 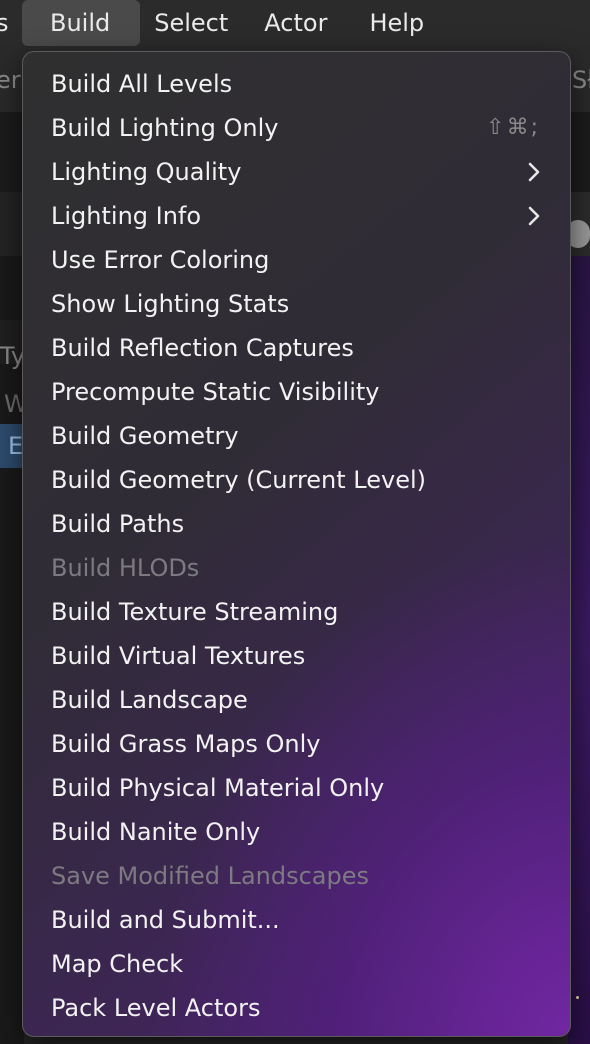 I want to click on menu-item-map-check: Map Check, so click(x=296, y=964).